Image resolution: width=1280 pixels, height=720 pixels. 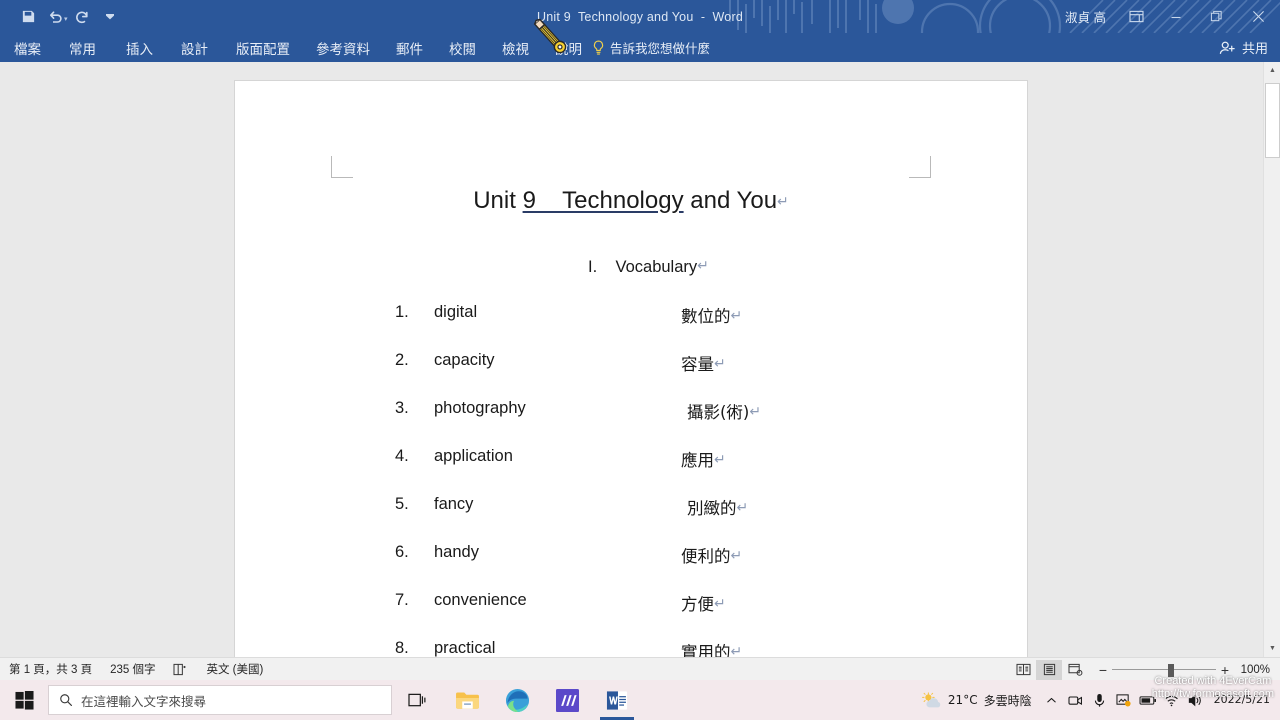 What do you see at coordinates (631, 648) in the screenshot?
I see `list-item: 8. practical 實用的↵` at bounding box center [631, 648].